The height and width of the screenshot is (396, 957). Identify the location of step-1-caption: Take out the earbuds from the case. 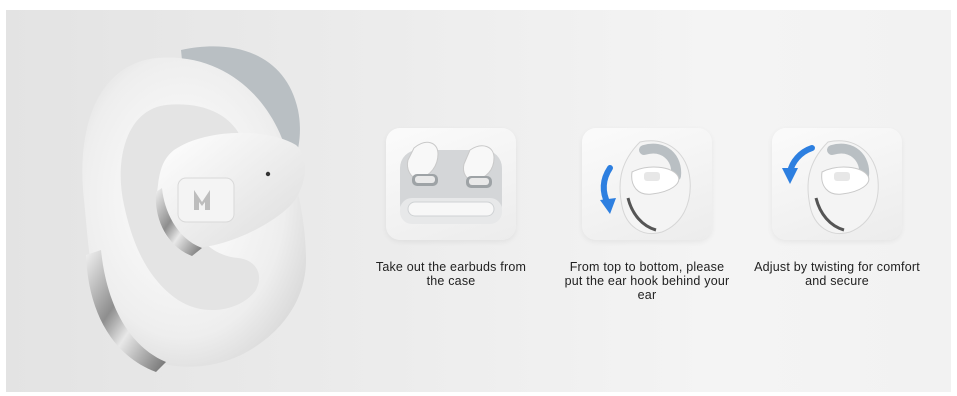
(451, 274).